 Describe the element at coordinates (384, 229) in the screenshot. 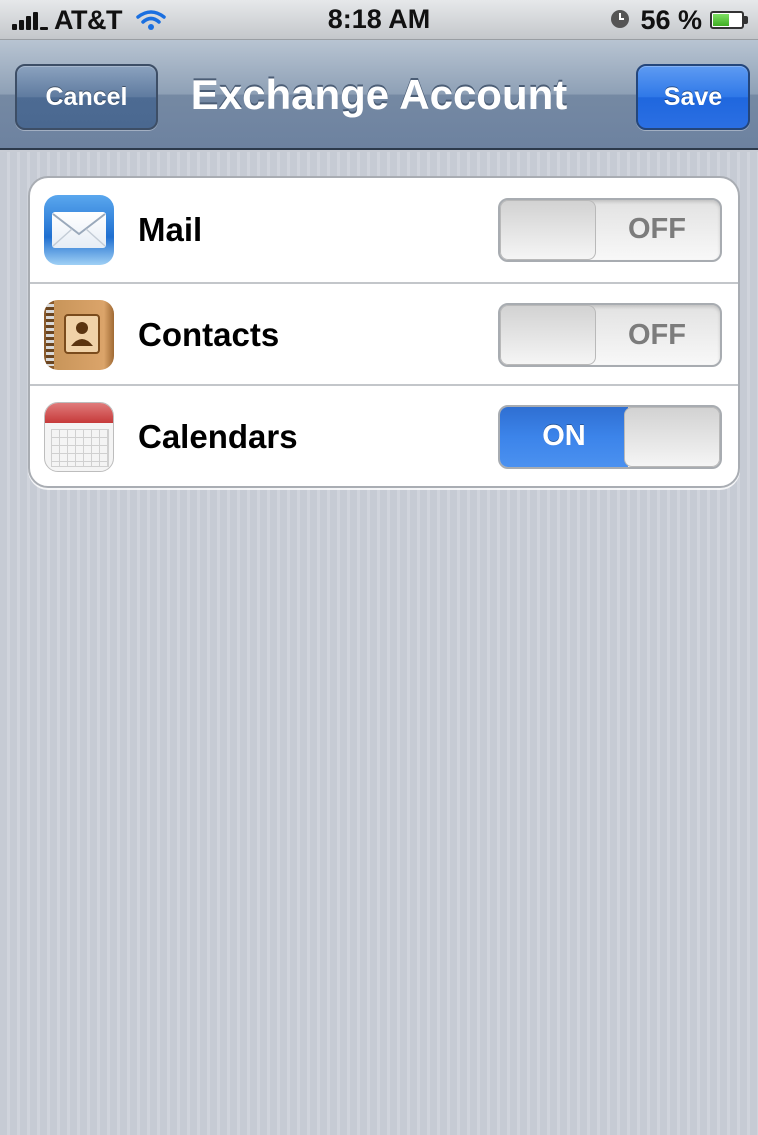

I see `list-item-mail: Mail OFF` at that location.